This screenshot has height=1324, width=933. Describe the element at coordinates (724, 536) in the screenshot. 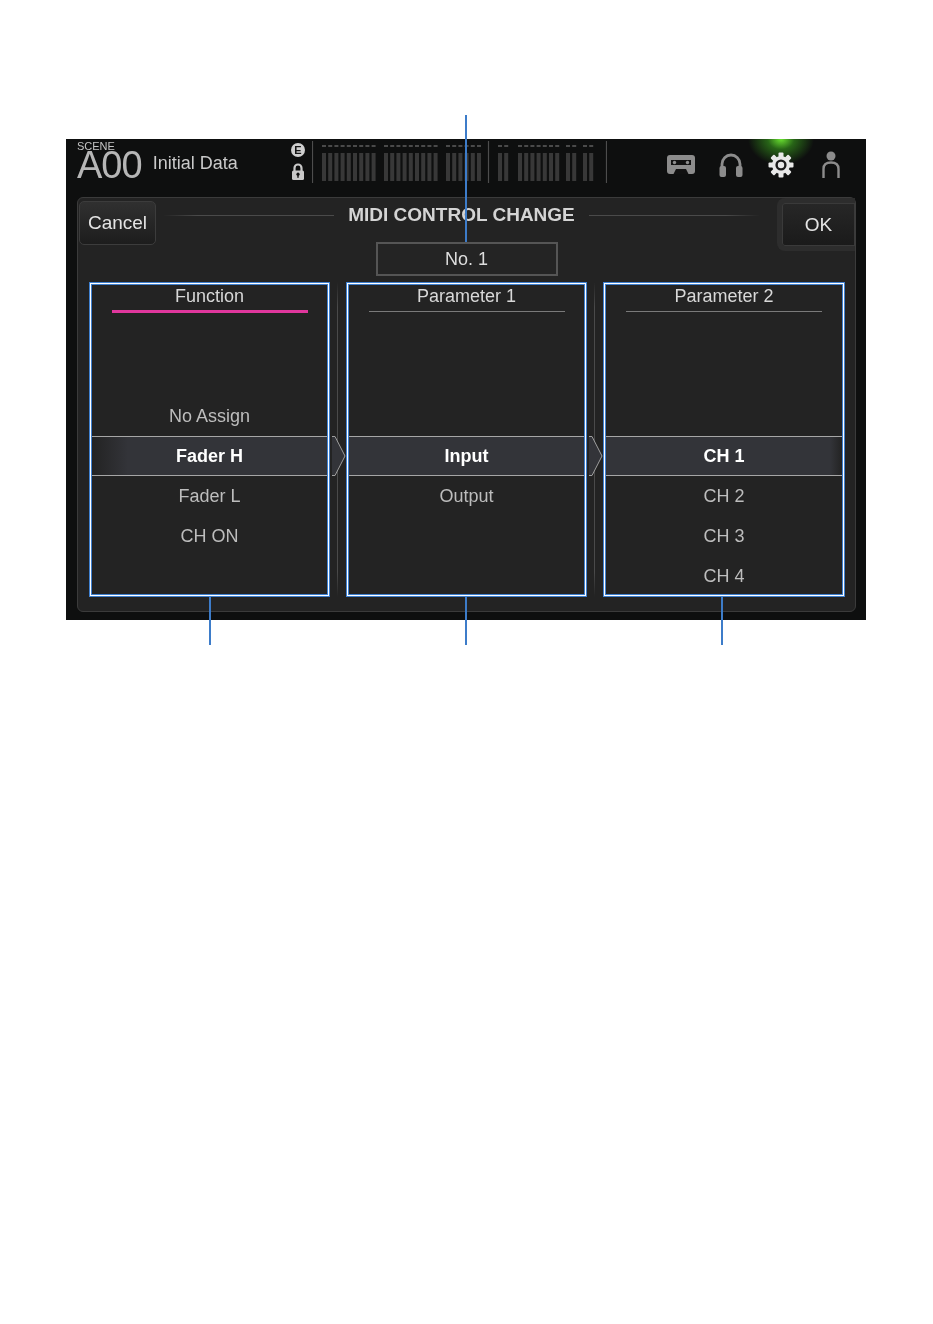

I see `list-option: CH 3` at that location.